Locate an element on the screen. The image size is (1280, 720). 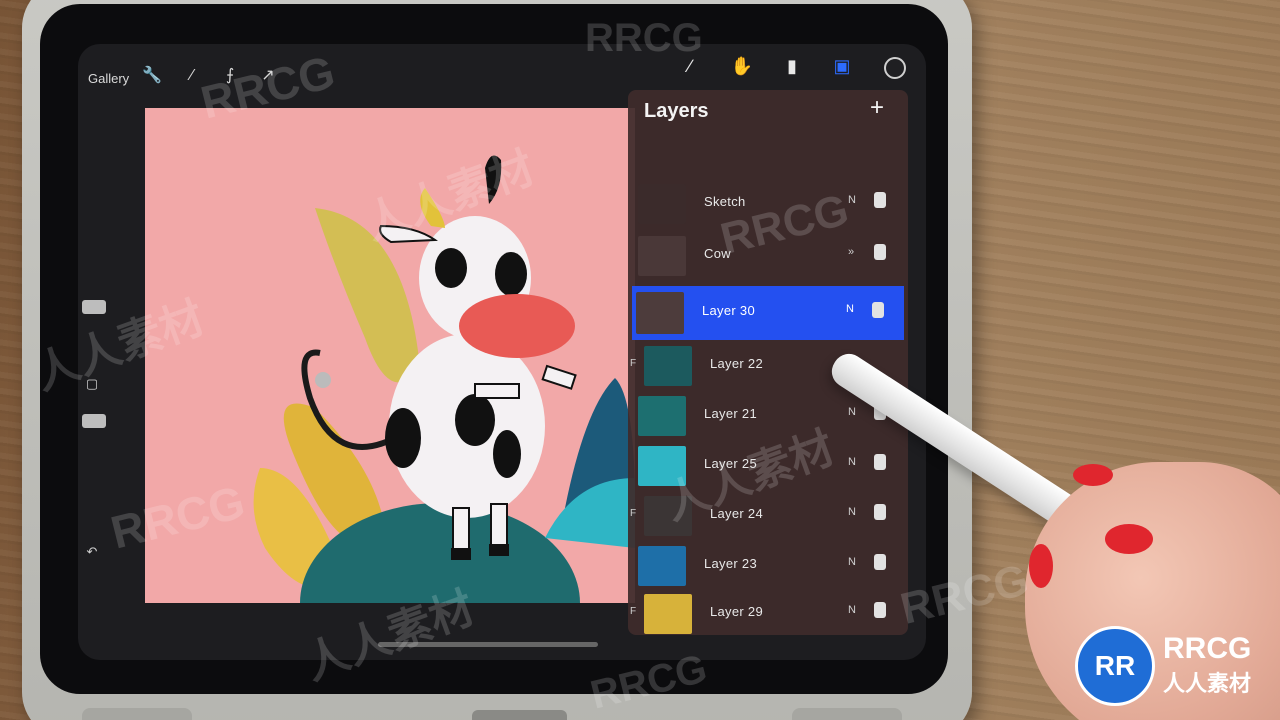
layers-title: Layers is located at coordinates (676, 111).